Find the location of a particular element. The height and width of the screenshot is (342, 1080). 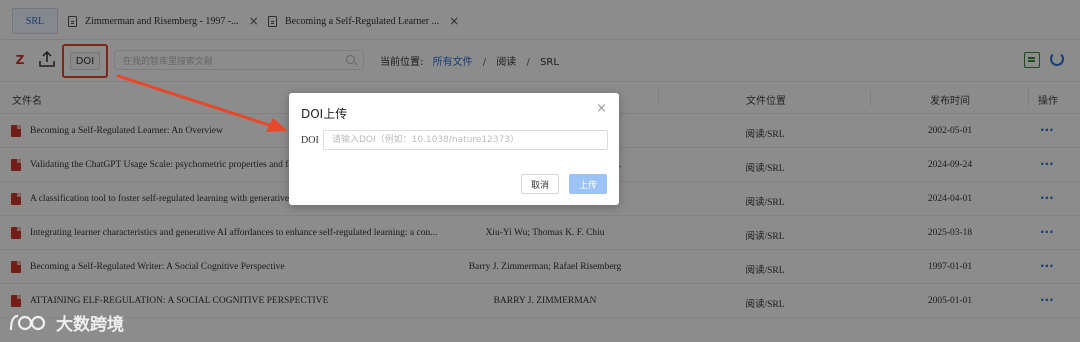

doi-input: 请输入DOI（例如：10.1038/nature12373） is located at coordinates (465, 140).